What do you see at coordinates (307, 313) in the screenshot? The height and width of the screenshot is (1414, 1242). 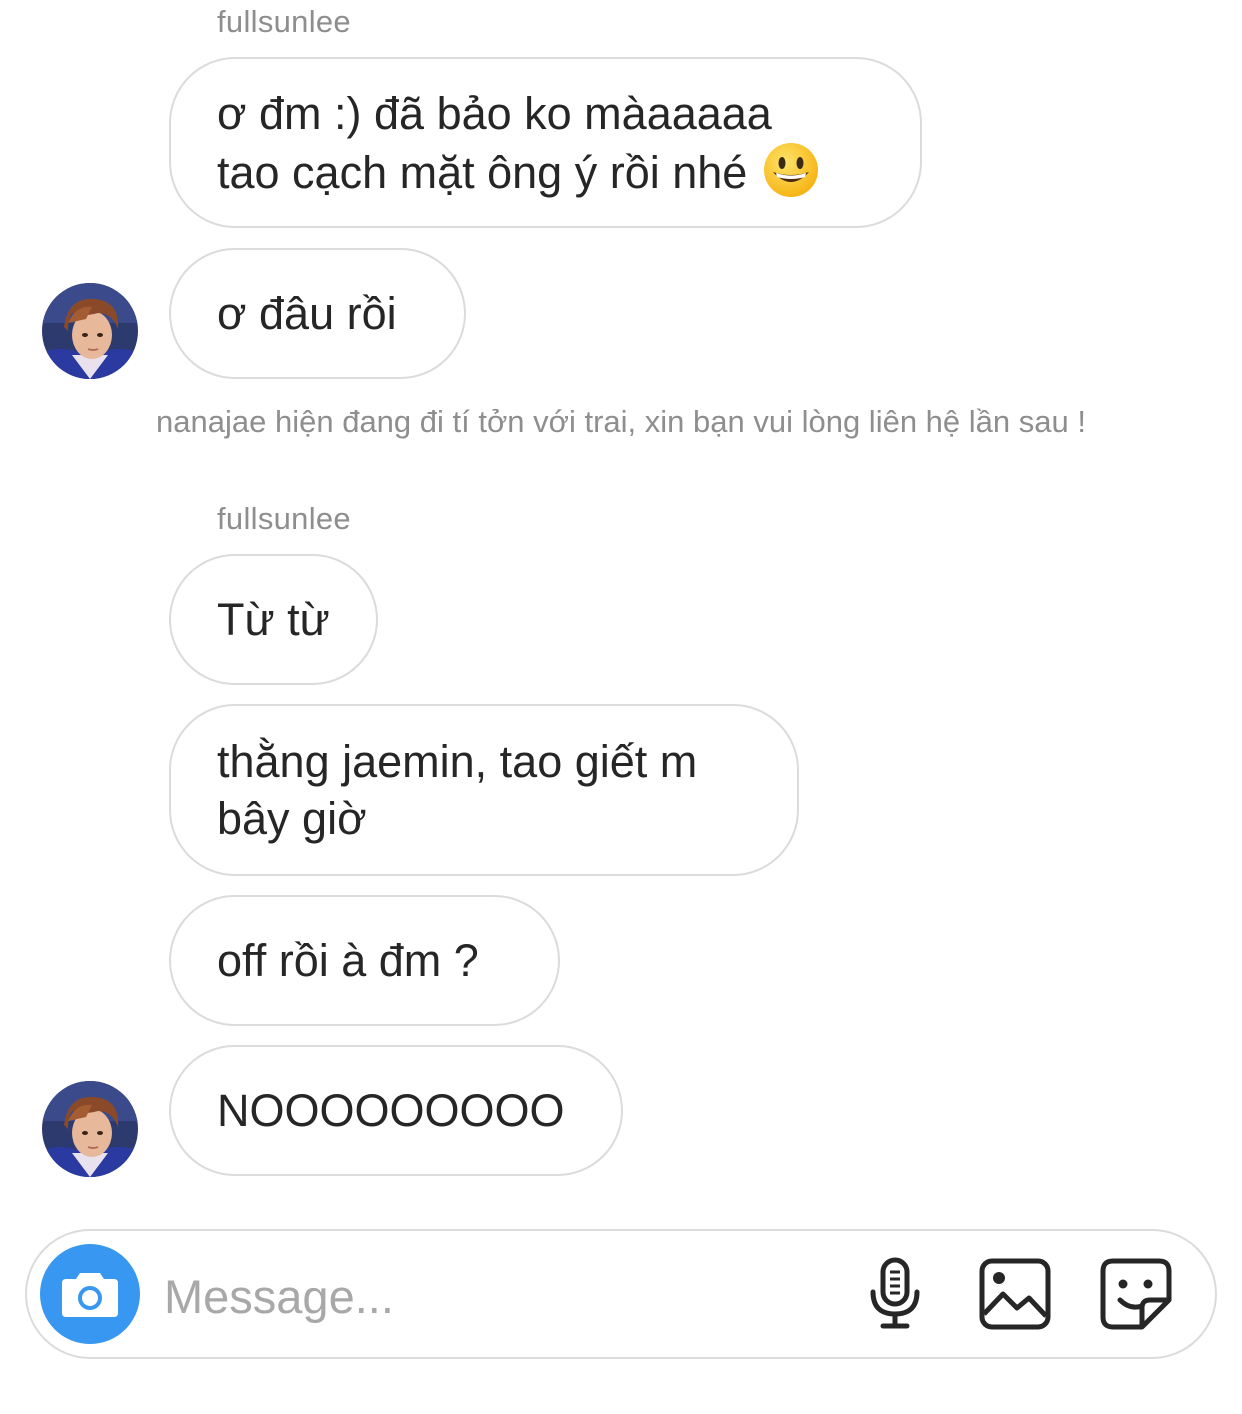 I see `message-text: ơ đâu rồi` at bounding box center [307, 313].